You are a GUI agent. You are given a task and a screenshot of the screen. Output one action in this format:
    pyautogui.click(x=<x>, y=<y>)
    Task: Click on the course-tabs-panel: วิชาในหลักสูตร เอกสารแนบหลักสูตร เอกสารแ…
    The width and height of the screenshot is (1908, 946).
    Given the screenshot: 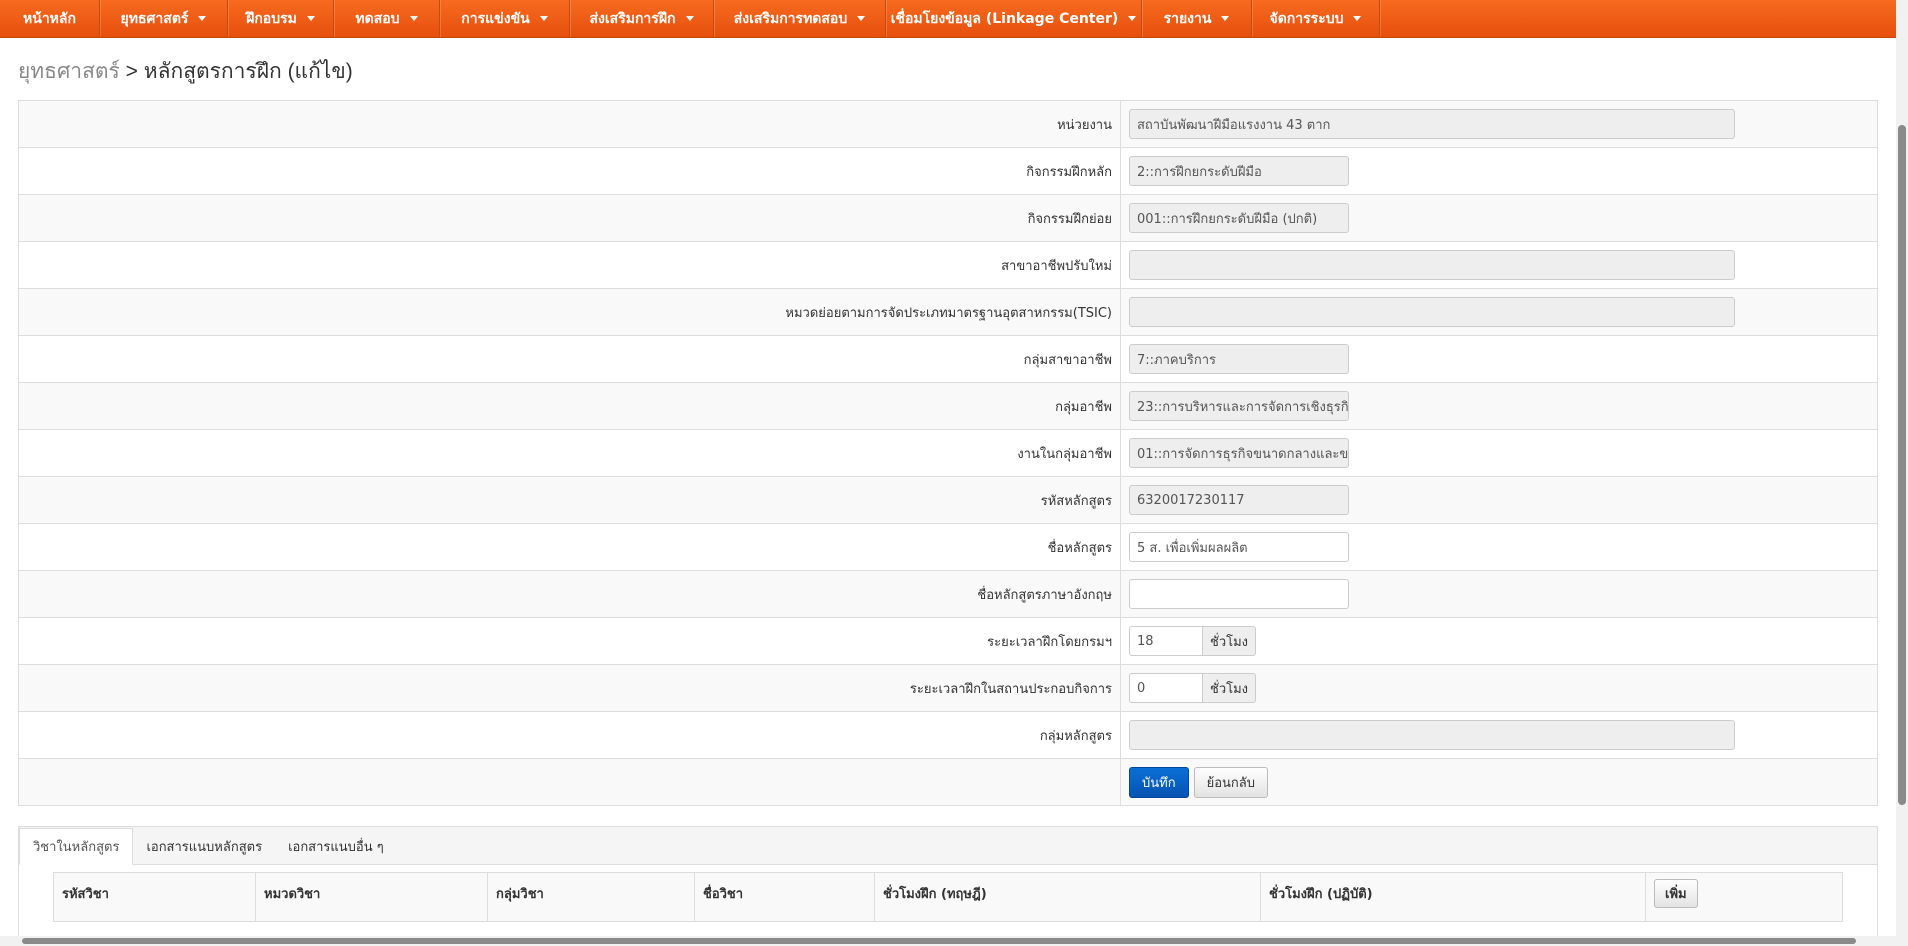 What is the action you would take?
    pyautogui.click(x=948, y=886)
    